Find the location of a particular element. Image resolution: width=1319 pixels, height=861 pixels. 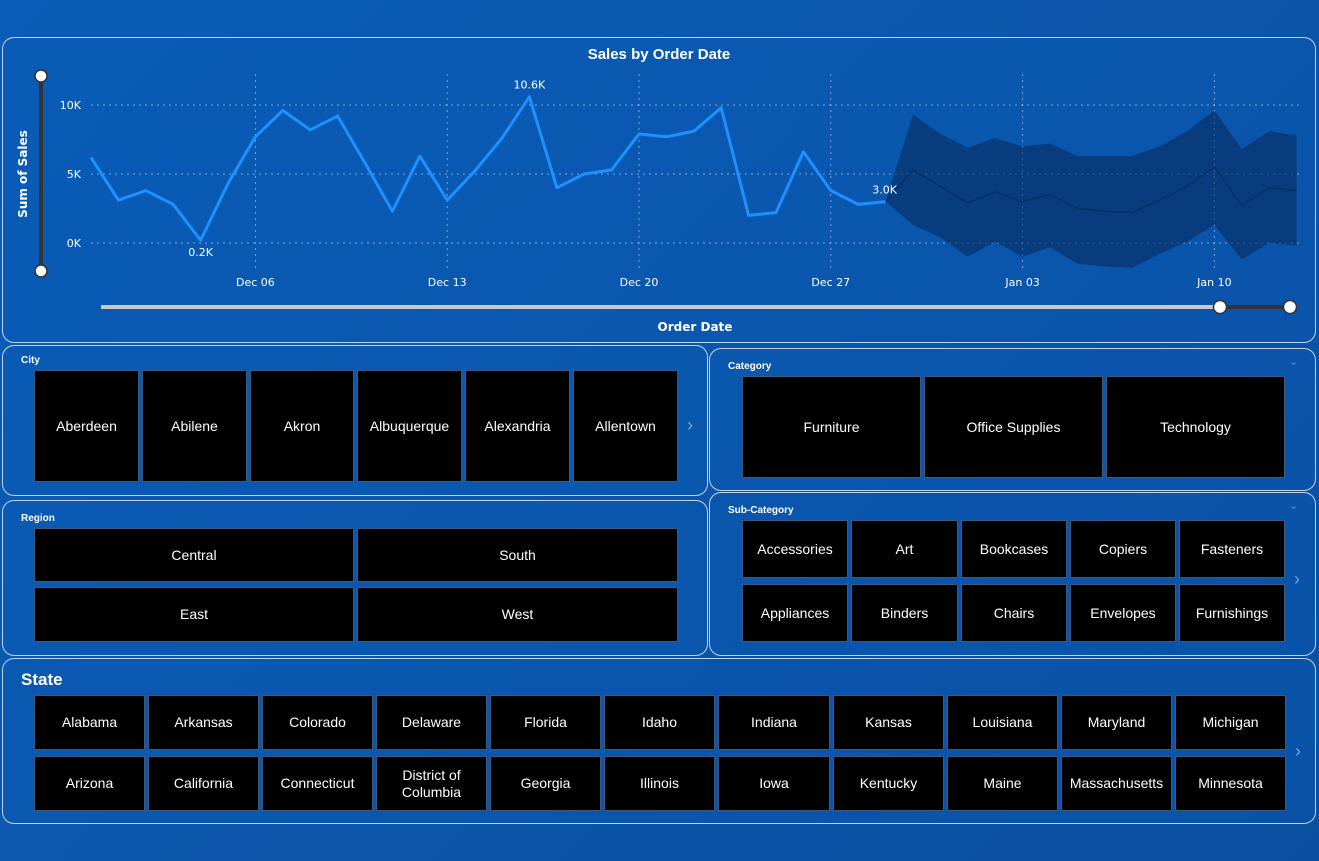

y-range-slider-bottom-handle is located at coordinates (41, 271).